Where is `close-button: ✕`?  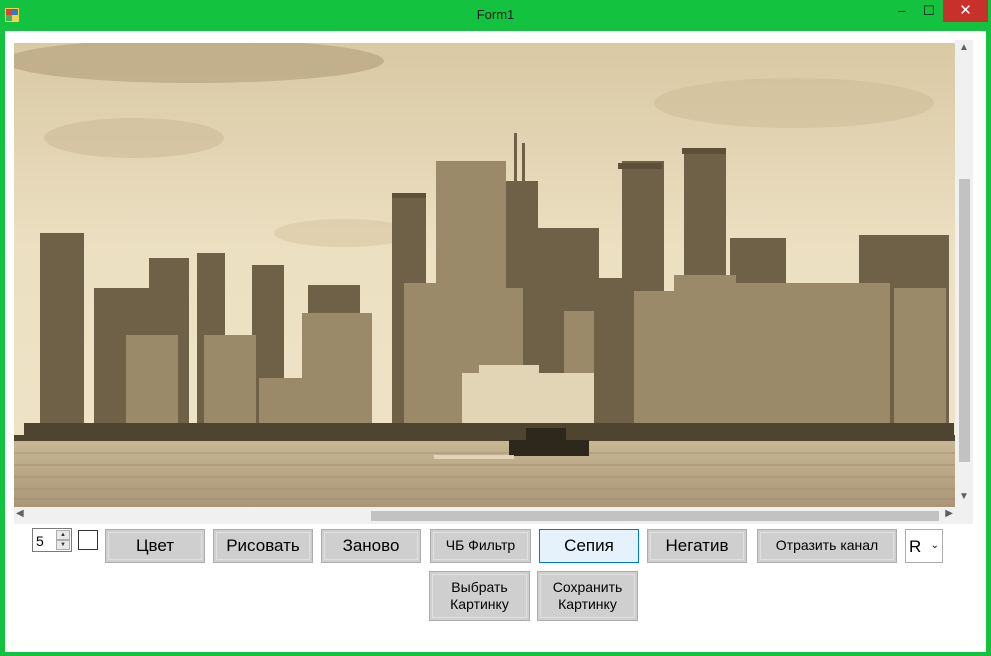
close-button: ✕ is located at coordinates (965, 11).